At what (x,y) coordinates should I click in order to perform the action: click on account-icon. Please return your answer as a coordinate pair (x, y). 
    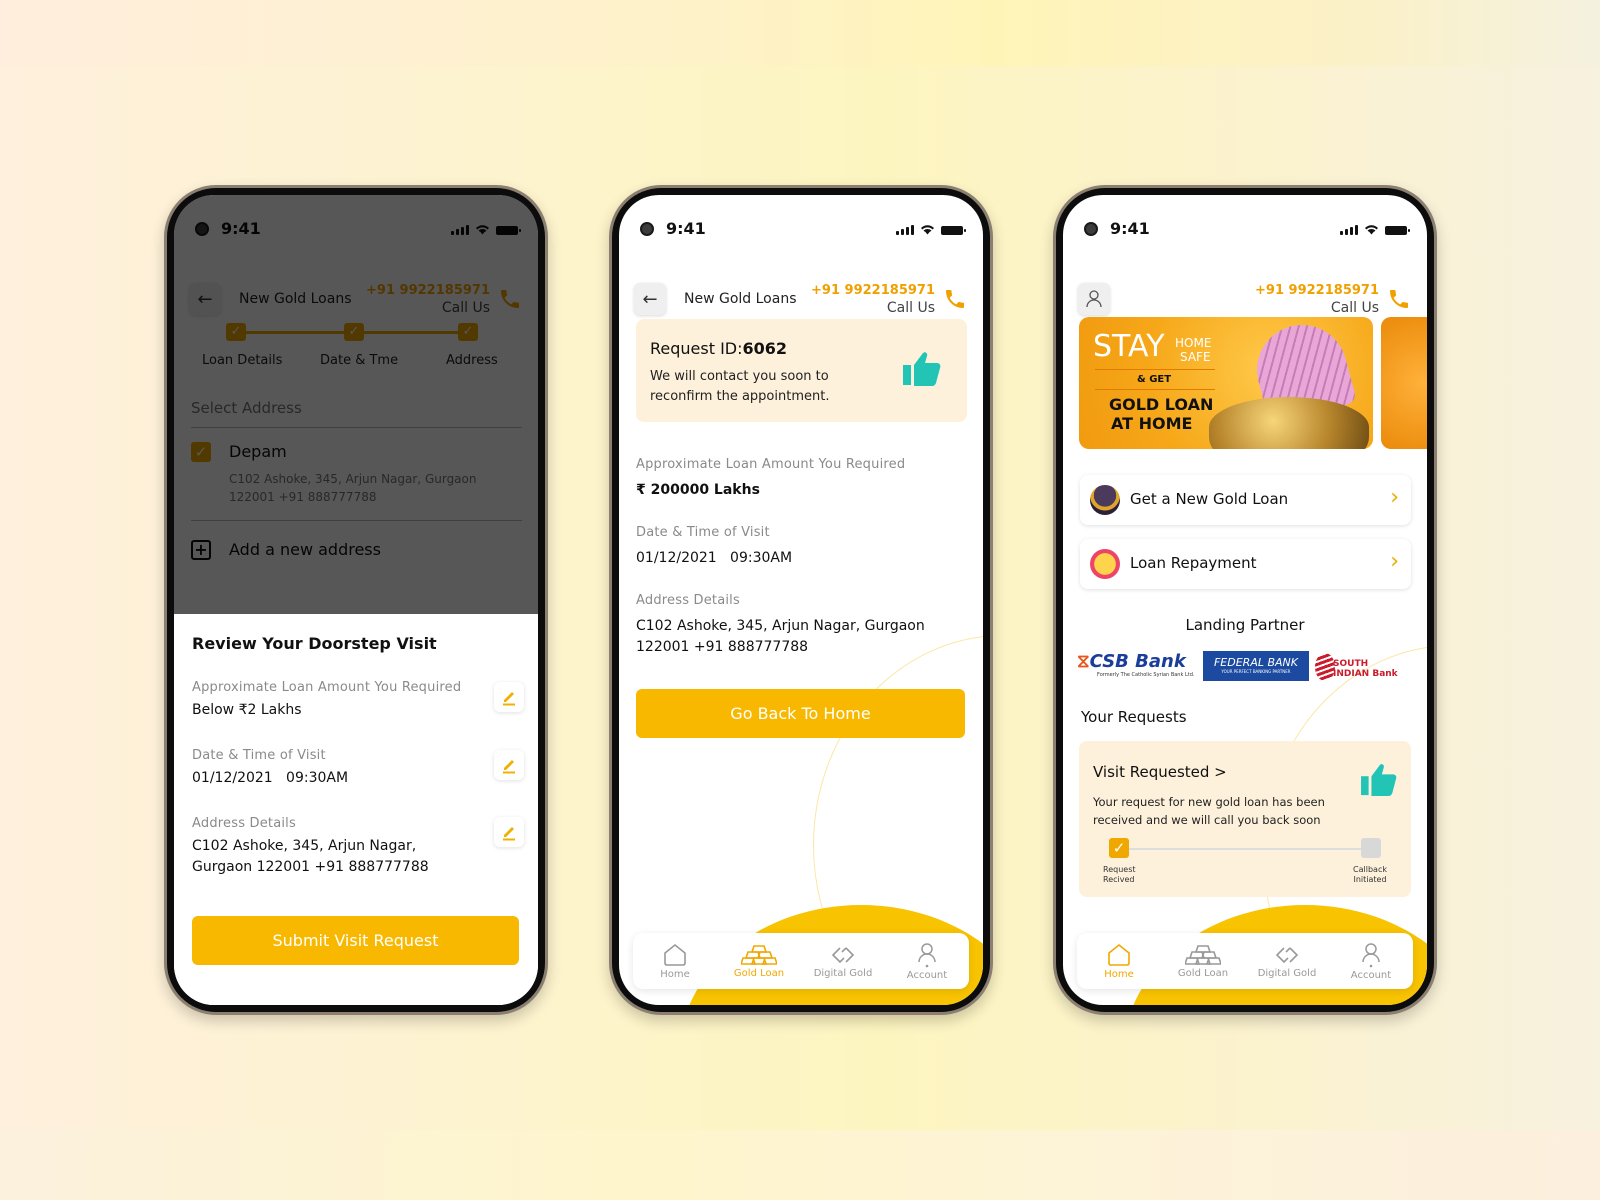
    Looking at the image, I should click on (927, 954).